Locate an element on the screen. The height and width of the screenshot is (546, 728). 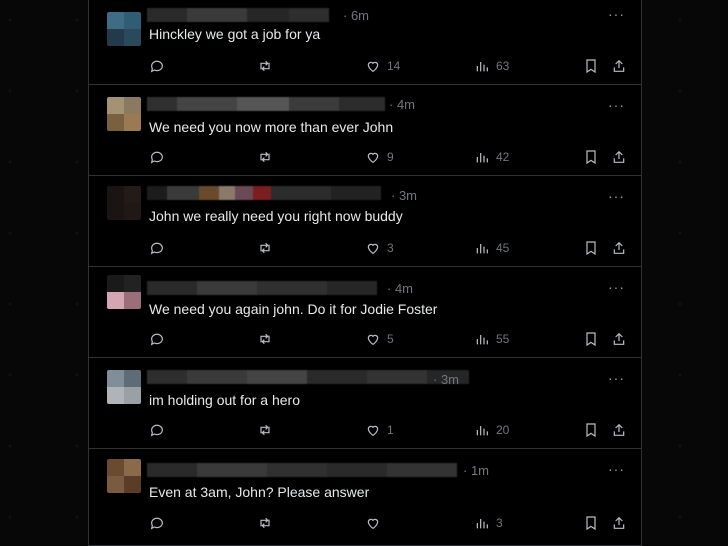
tweet-text: Hinckley we got a job for ya is located at coordinates (235, 34).